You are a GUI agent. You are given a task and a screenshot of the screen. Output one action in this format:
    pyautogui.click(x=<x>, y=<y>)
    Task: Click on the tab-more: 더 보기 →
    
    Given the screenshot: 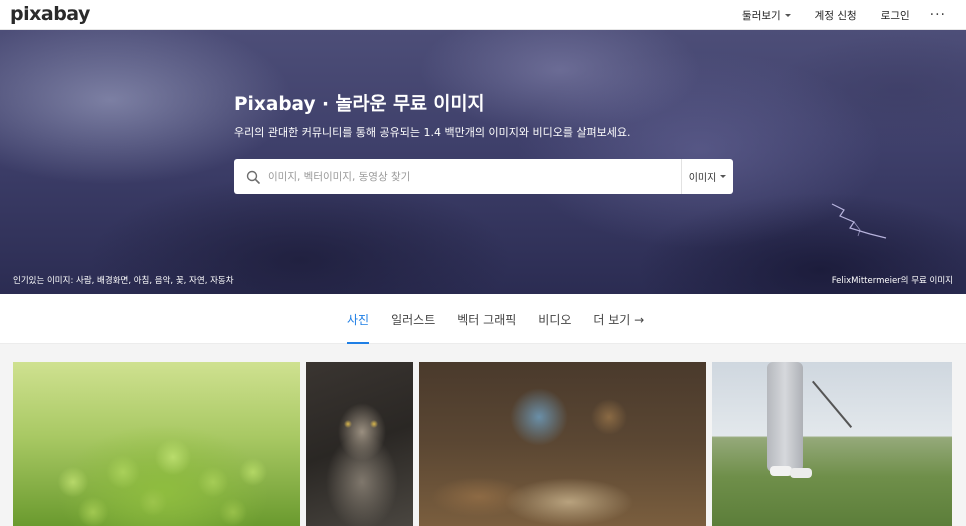 What is the action you would take?
    pyautogui.click(x=618, y=319)
    